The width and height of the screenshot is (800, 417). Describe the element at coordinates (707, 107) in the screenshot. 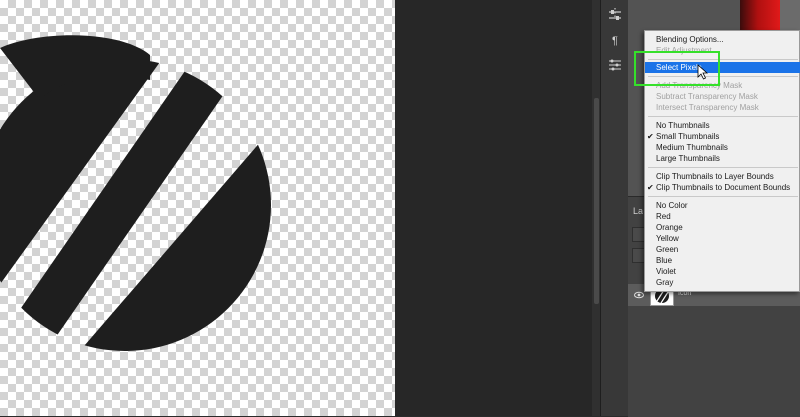

I see `menu-item-intersect-transparency-mask: Intersect Transparency Mask` at that location.